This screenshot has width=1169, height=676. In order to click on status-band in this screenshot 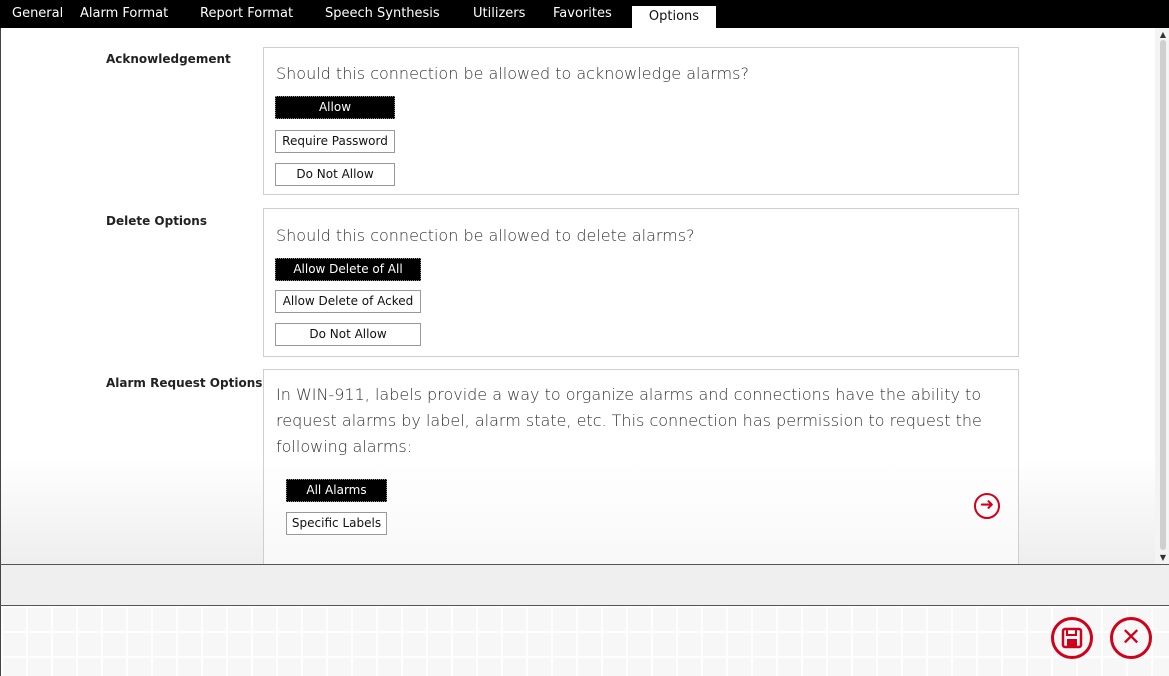, I will do `click(584, 585)`.